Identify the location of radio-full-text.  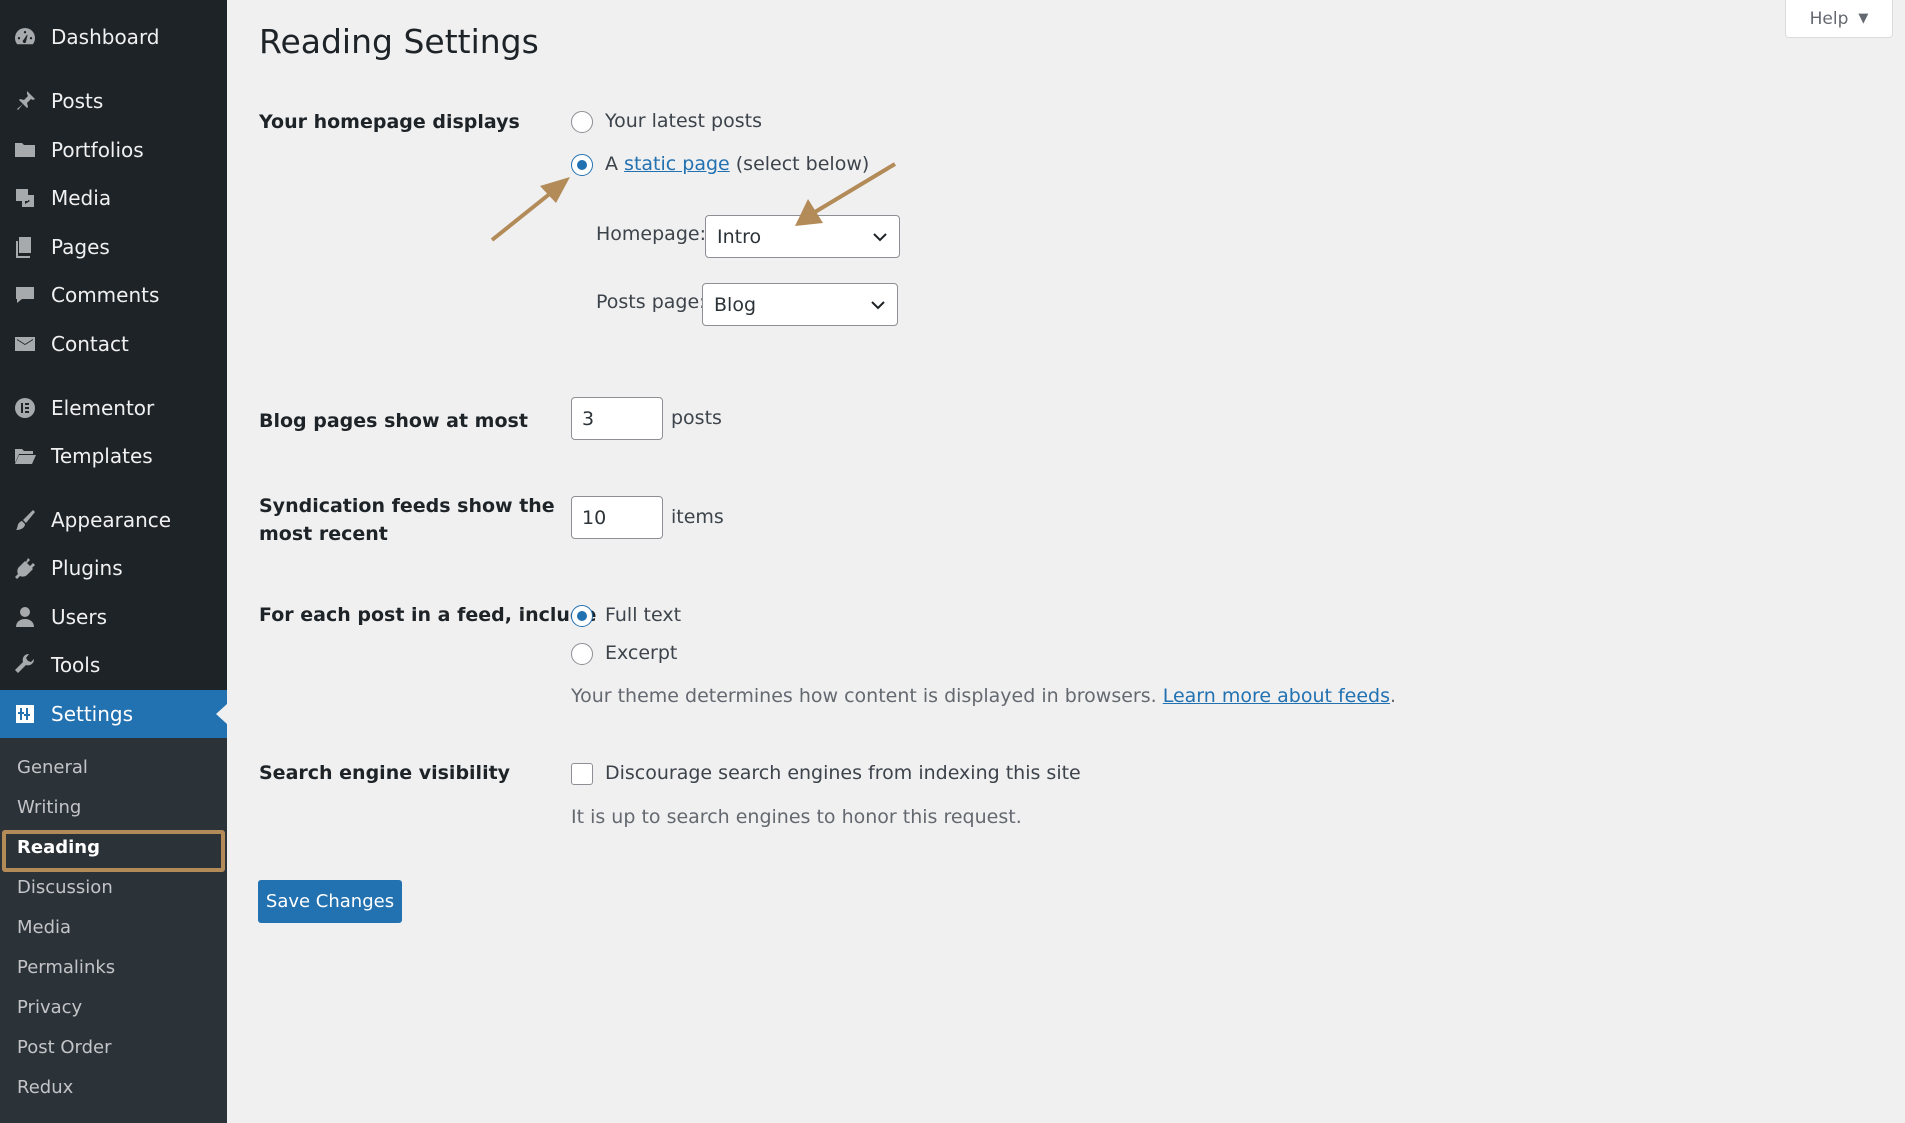
(582, 616).